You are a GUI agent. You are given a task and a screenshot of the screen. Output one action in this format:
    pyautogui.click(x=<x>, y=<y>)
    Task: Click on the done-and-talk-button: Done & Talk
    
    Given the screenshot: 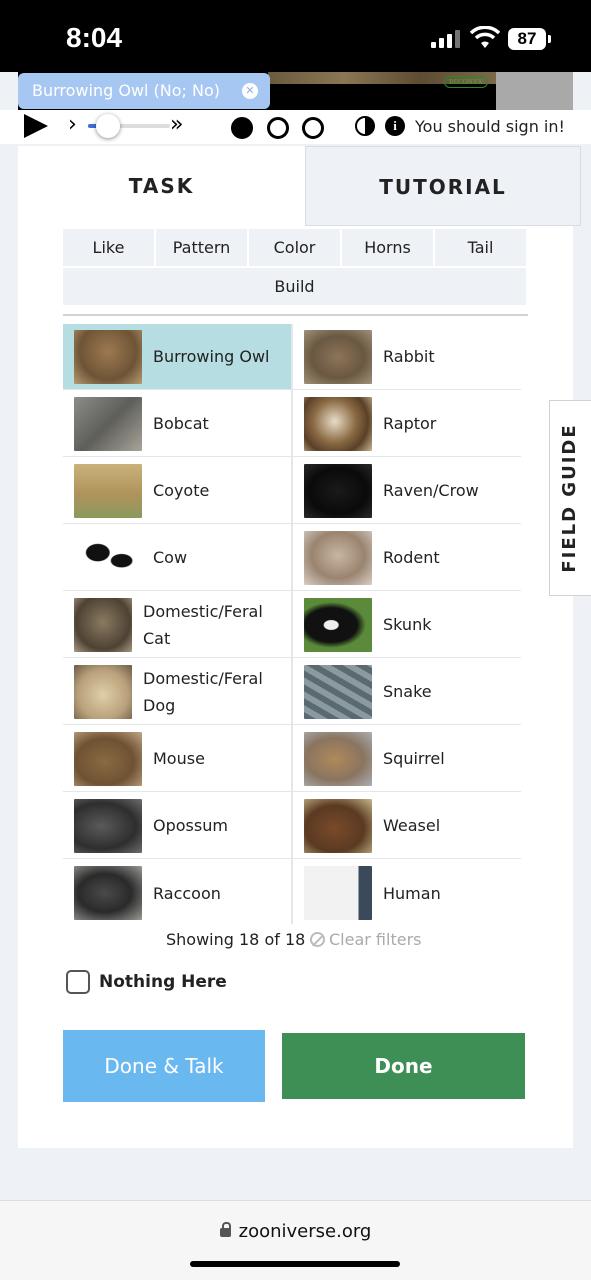 What is the action you would take?
    pyautogui.click(x=164, y=1066)
    